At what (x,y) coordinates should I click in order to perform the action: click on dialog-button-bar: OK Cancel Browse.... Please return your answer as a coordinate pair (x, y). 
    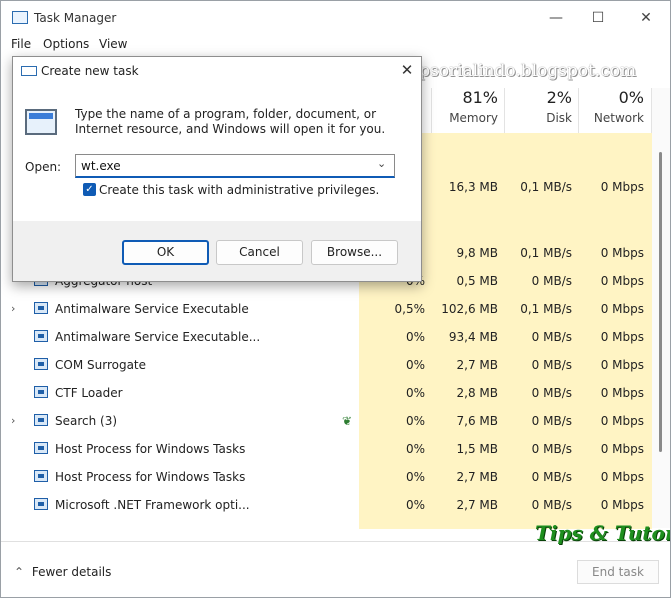
    Looking at the image, I should click on (217, 251).